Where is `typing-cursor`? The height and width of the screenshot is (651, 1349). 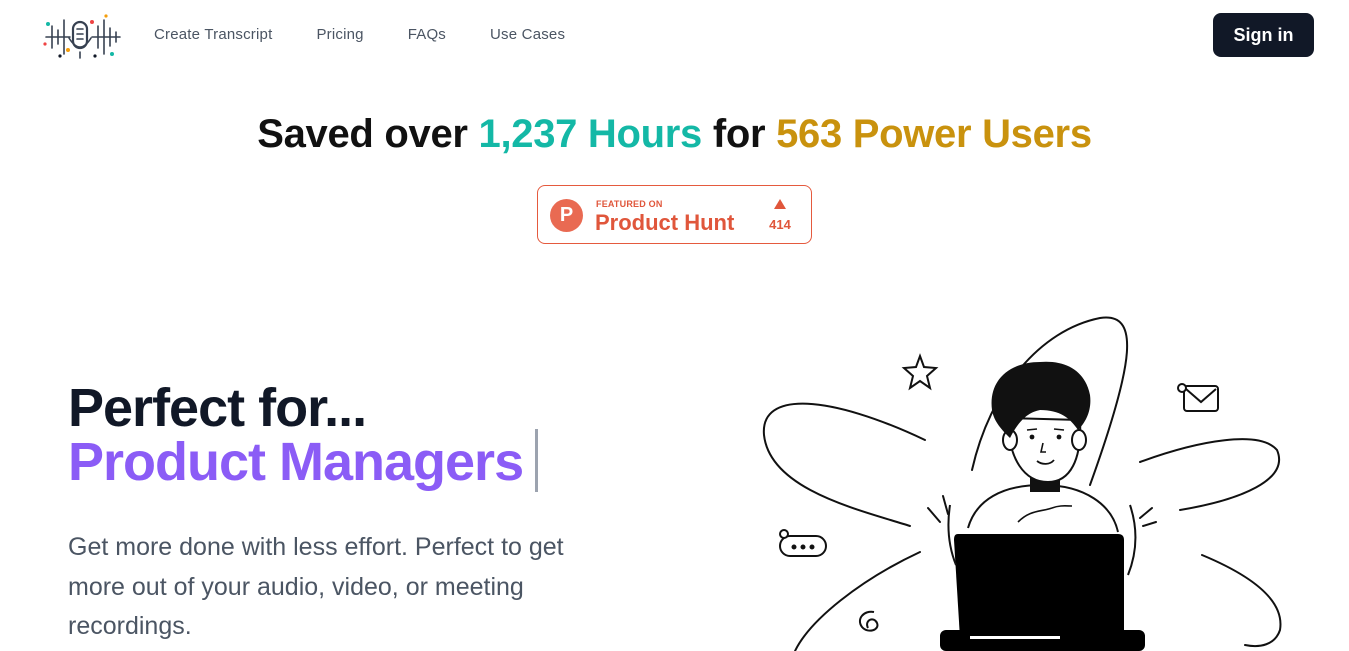
typing-cursor is located at coordinates (536, 460).